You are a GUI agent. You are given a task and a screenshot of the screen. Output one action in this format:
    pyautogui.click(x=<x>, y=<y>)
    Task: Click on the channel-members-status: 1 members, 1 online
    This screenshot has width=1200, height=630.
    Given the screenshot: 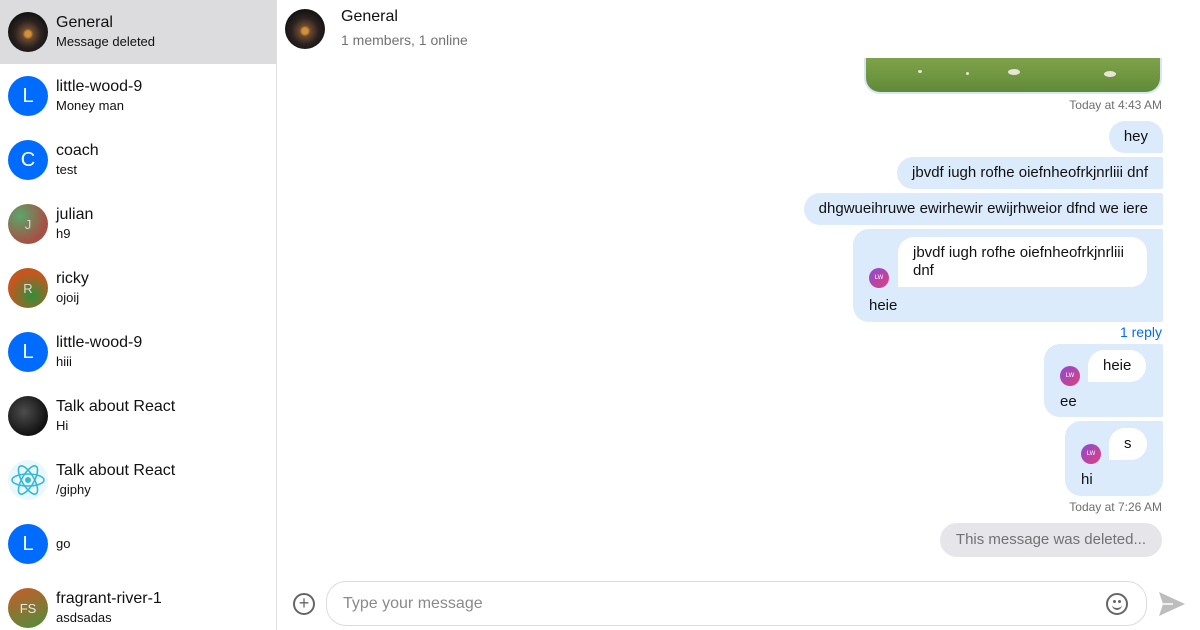 What is the action you would take?
    pyautogui.click(x=404, y=40)
    